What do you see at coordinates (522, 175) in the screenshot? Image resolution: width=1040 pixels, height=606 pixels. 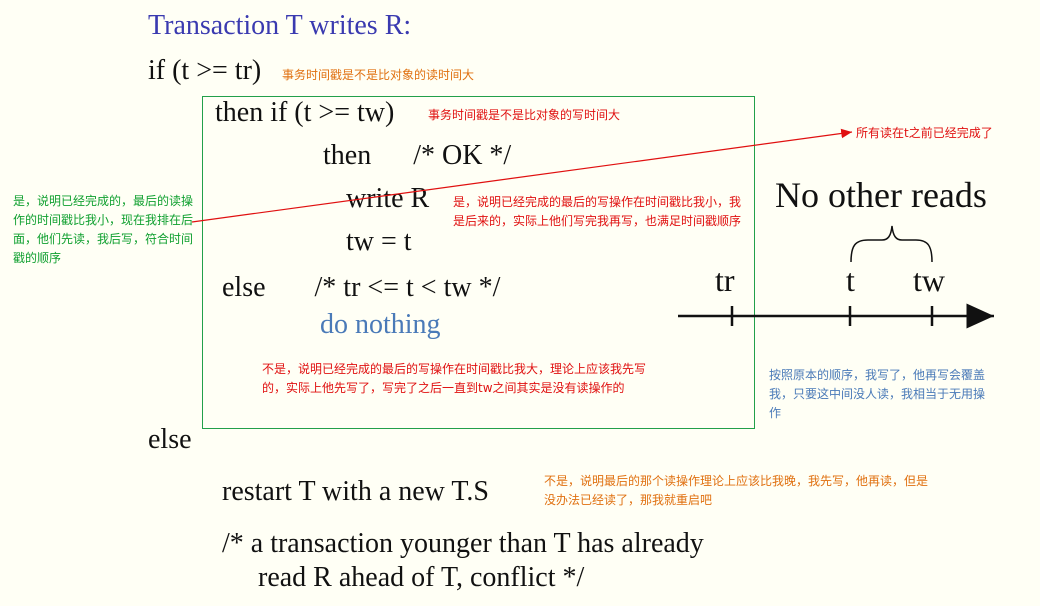 I see `red-arrow` at bounding box center [522, 175].